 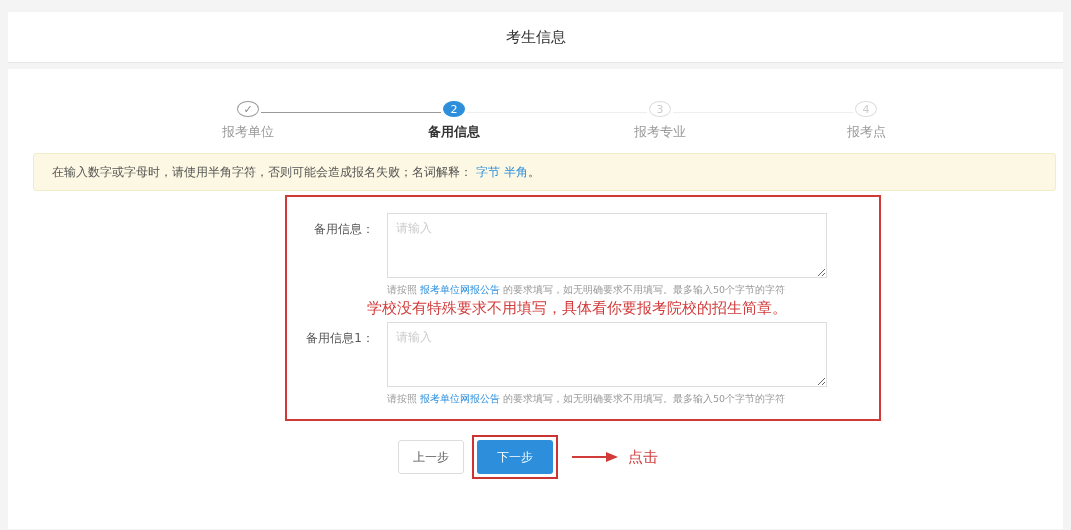 I want to click on notice-text: 在输入数字或字母时，请使用半角字符，否则可能会造成报名失败；名词解释：, so click(x=262, y=172).